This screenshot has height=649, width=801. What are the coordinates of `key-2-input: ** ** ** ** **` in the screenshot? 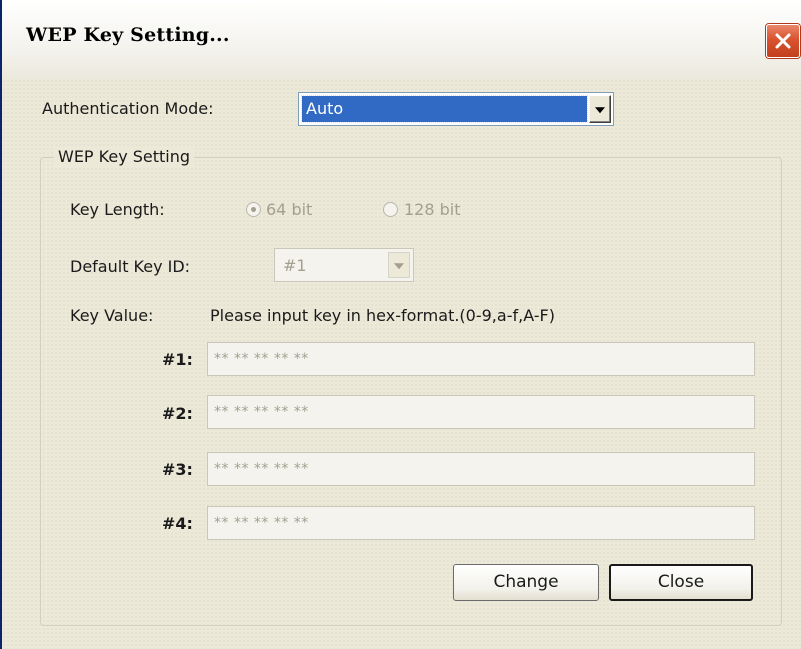 It's located at (481, 412).